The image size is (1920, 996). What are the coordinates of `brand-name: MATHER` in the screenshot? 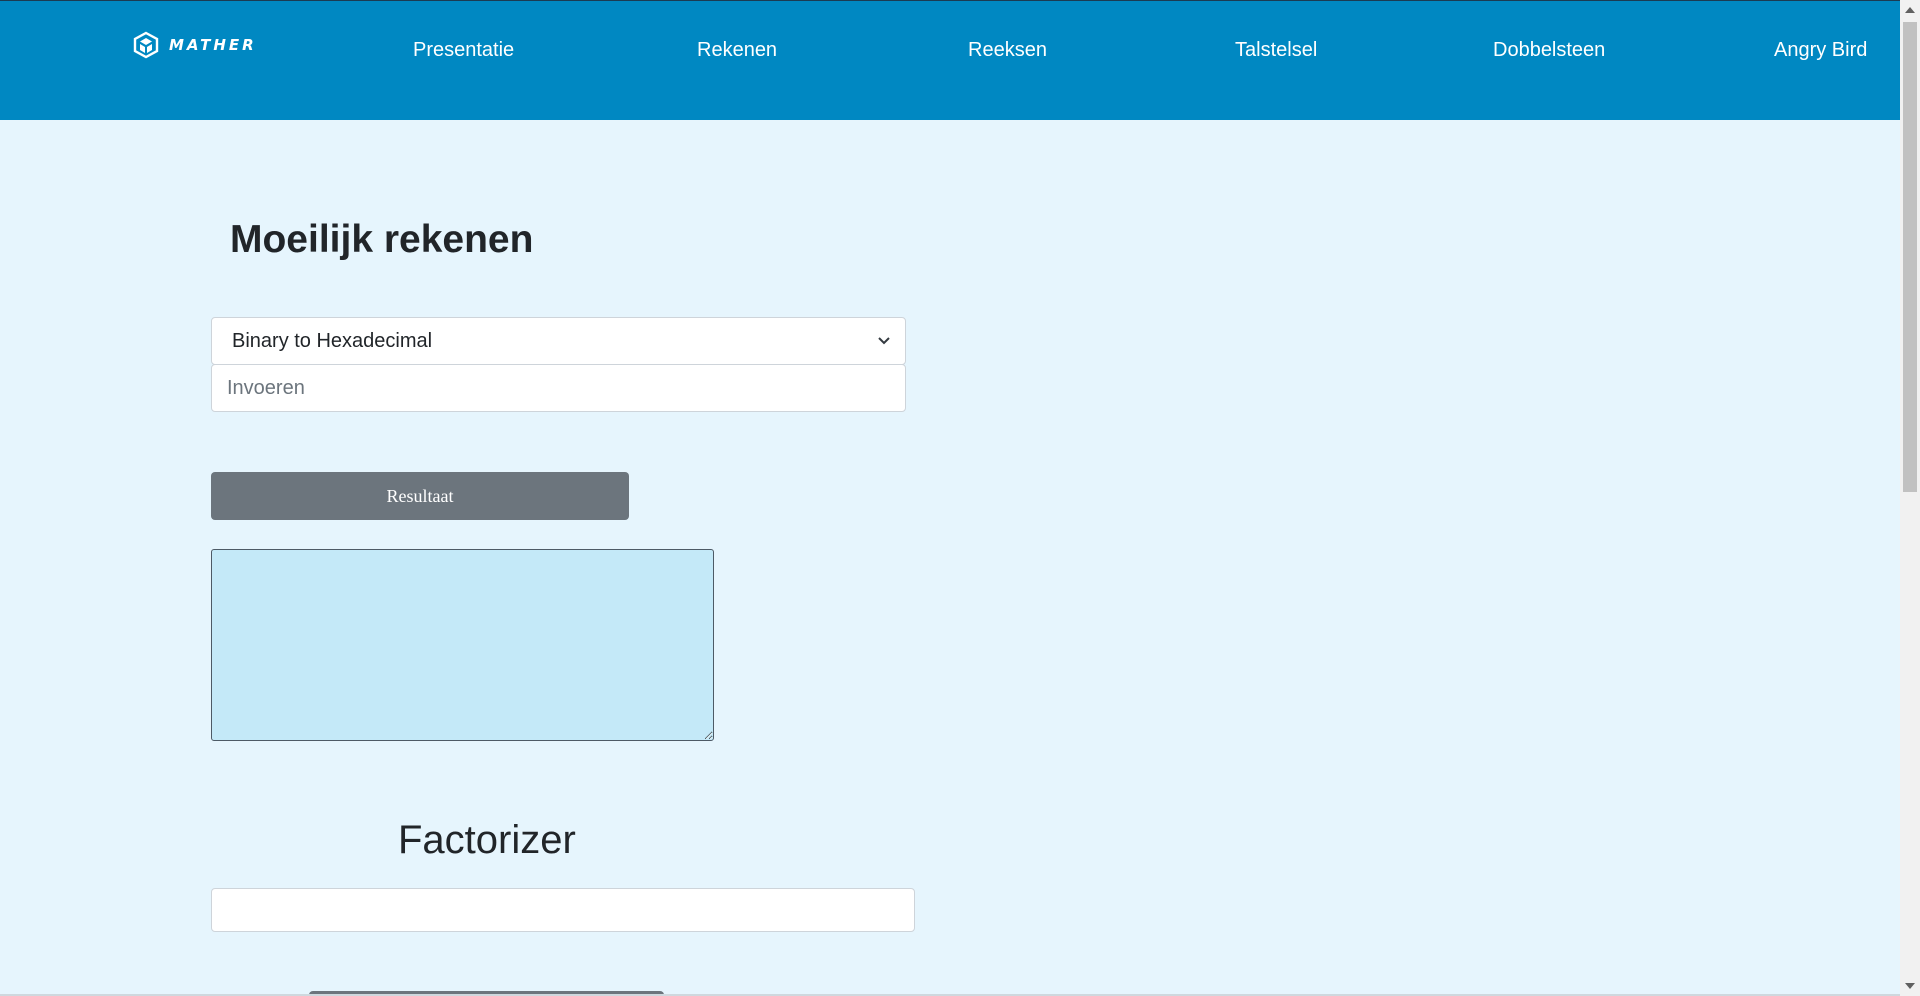 It's located at (213, 45).